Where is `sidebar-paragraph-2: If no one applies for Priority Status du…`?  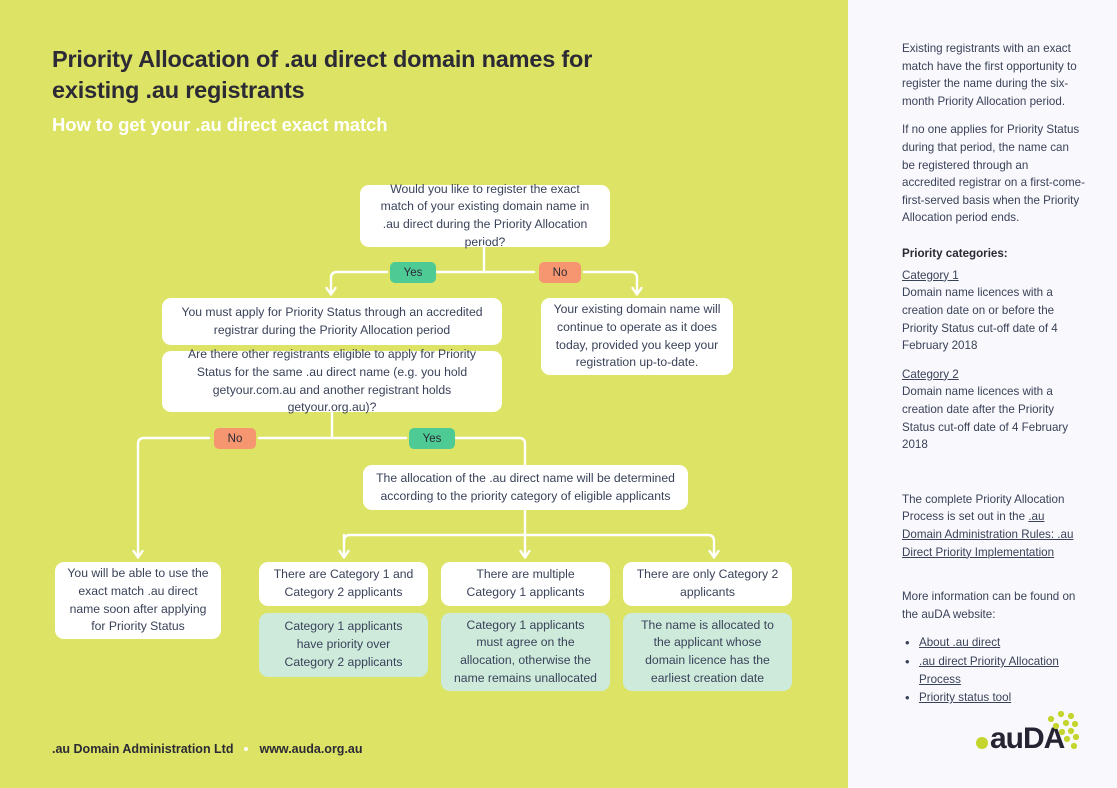
sidebar-paragraph-2: If no one applies for Priority Status du… is located at coordinates (993, 174).